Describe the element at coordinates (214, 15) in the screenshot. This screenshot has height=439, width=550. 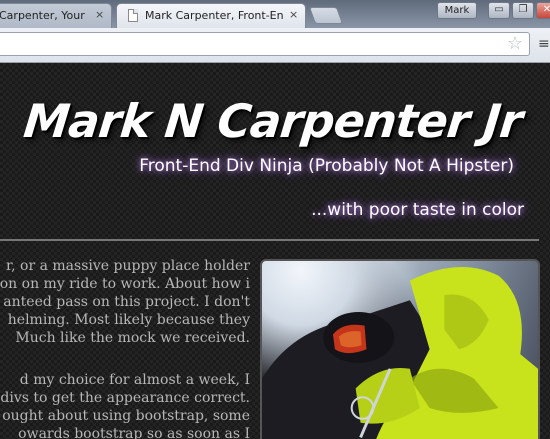
I see `tab-label: Mark Carpenter, Front-End` at that location.